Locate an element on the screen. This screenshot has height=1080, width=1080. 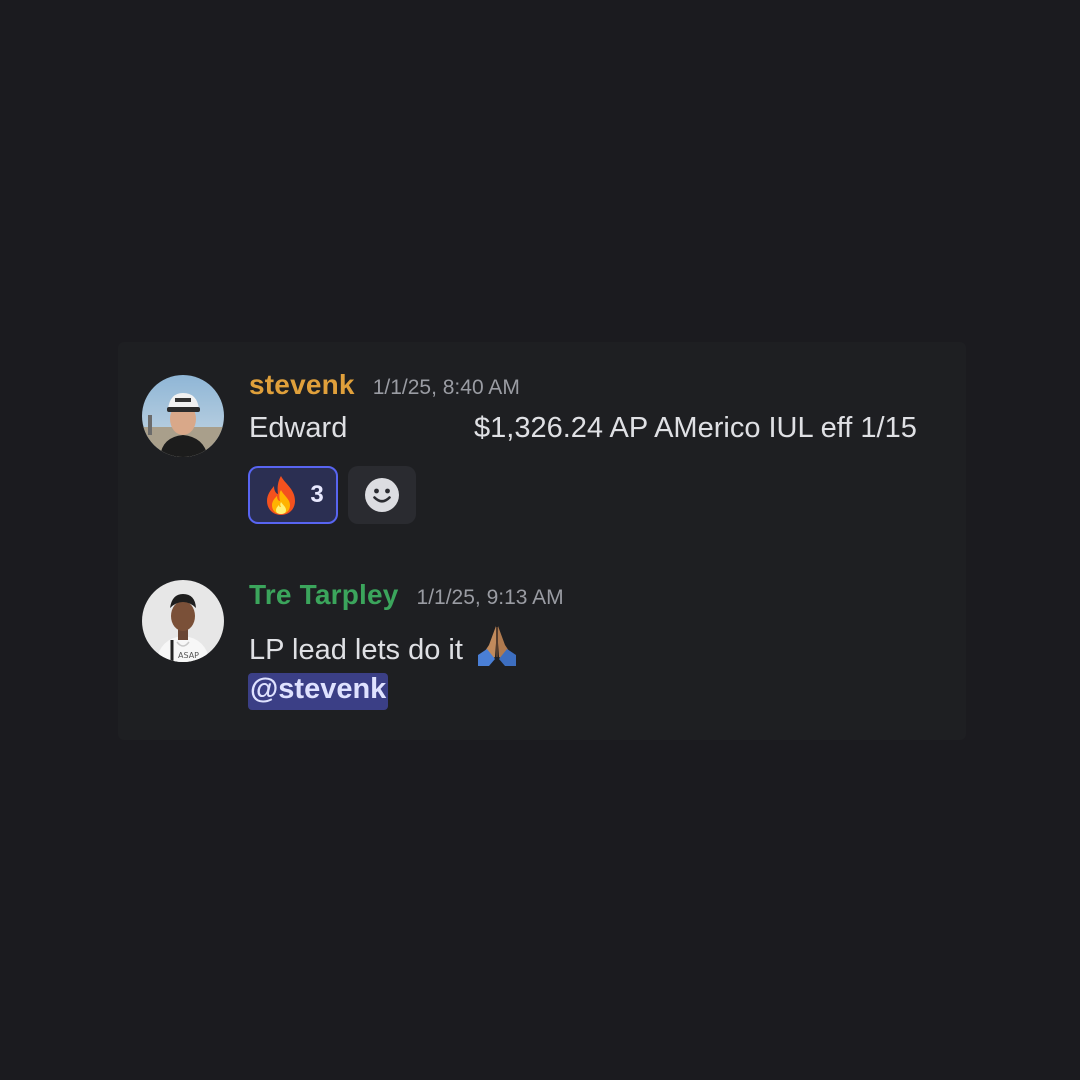
message-text-name: Edward is located at coordinates (298, 428).